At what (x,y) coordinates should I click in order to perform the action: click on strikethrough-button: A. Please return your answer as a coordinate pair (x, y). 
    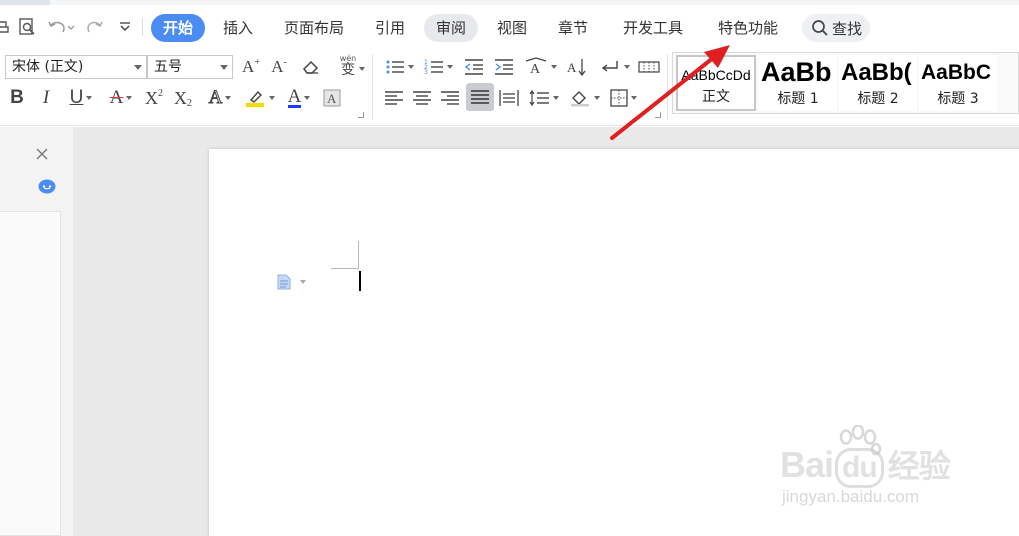
    Looking at the image, I should click on (121, 98).